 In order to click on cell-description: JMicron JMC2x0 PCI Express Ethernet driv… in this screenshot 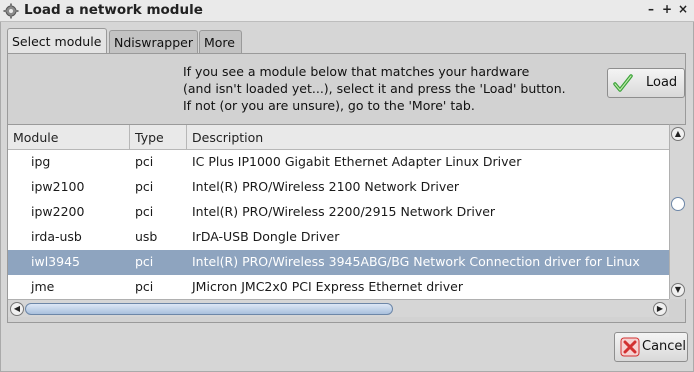, I will do `click(328, 286)`.